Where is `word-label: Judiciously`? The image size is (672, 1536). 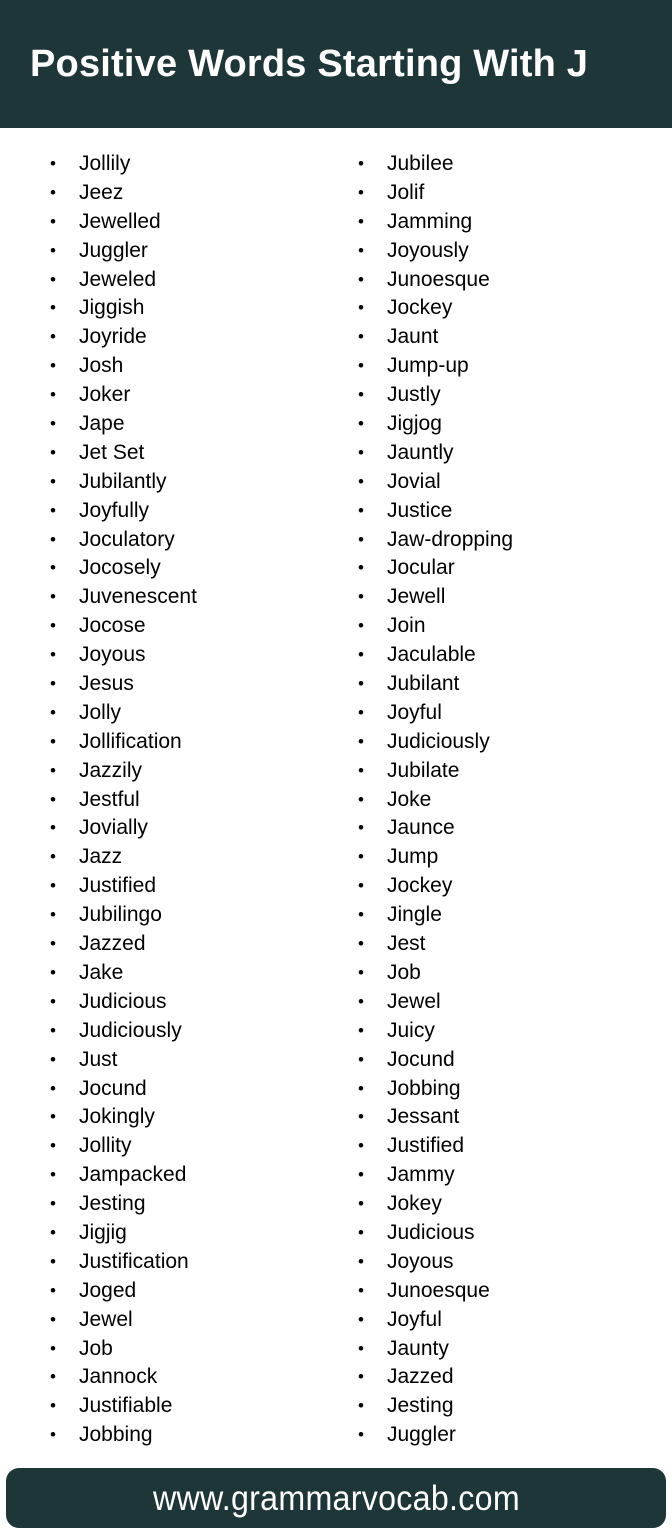 word-label: Judiciously is located at coordinates (438, 741).